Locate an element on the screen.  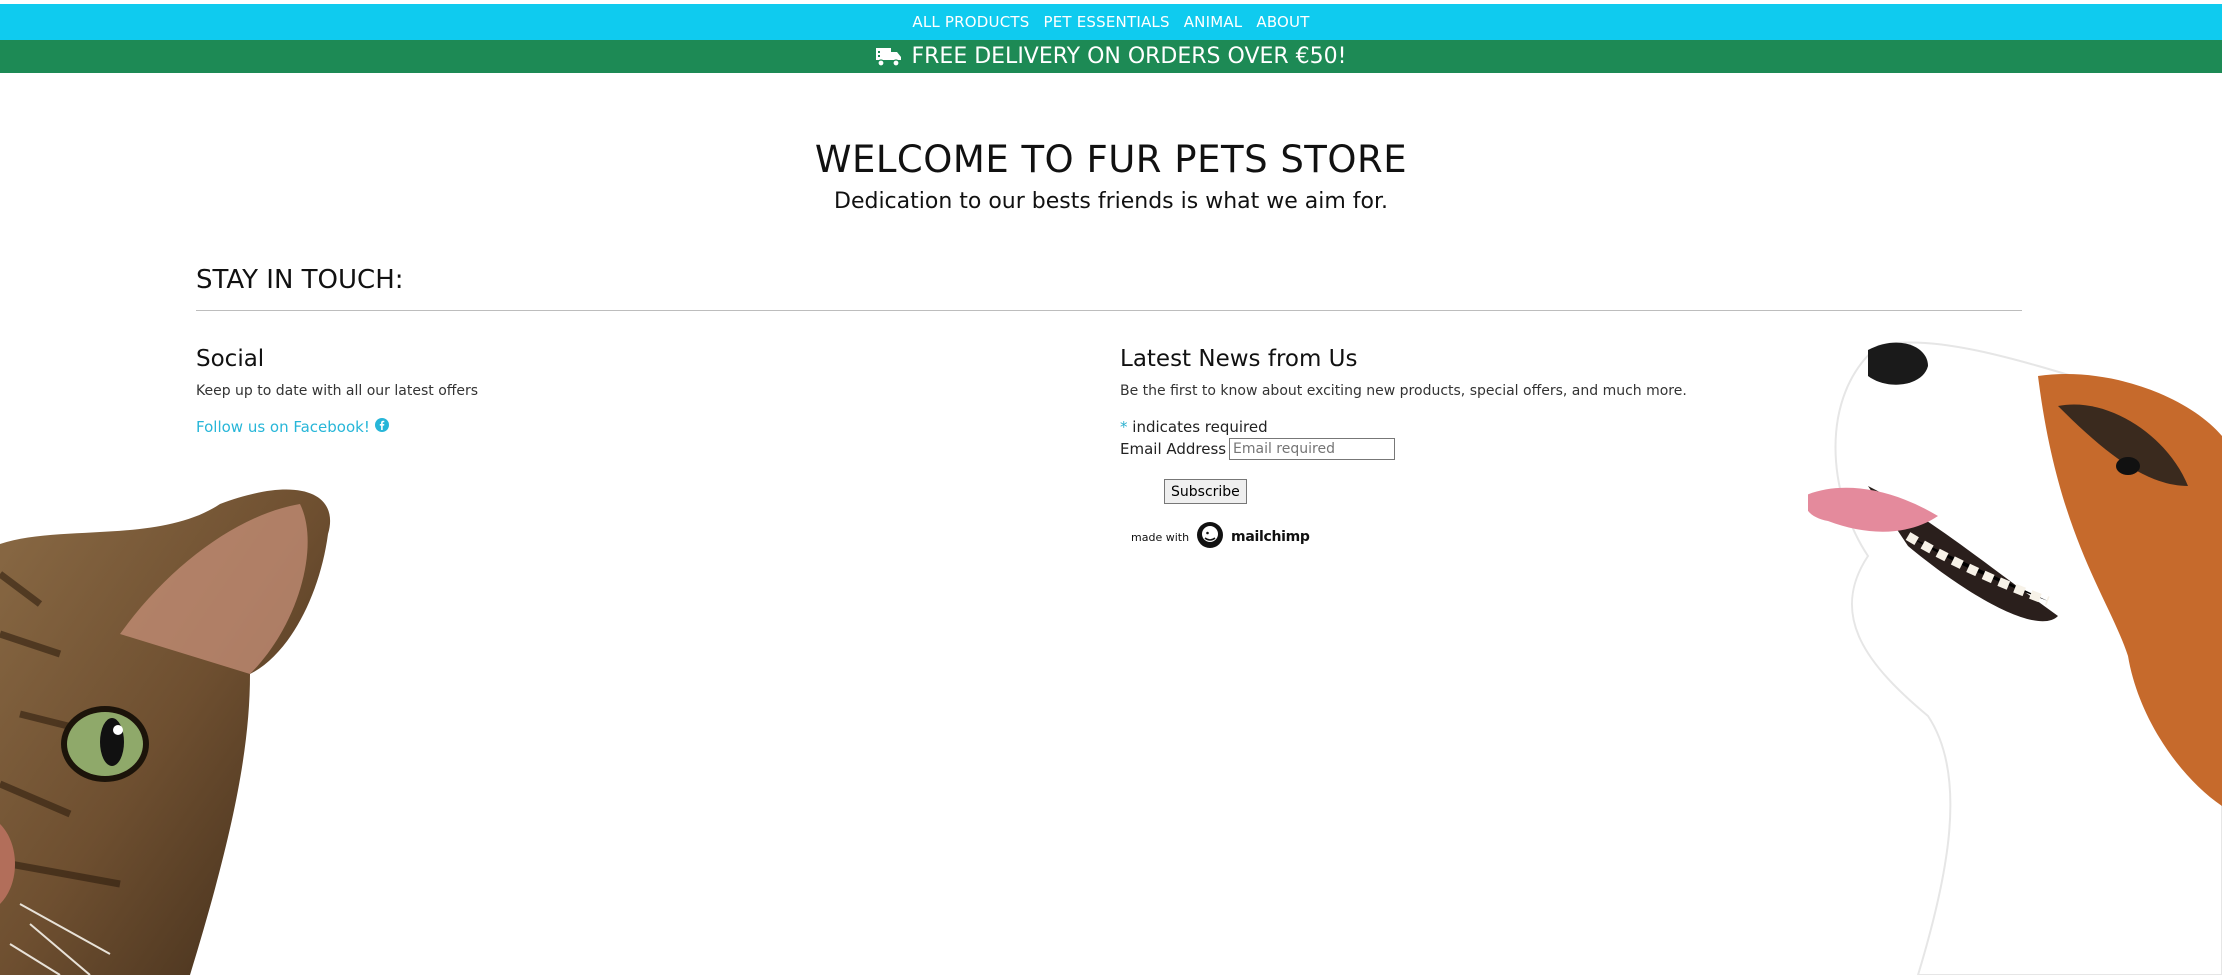
facebook-link: Follow us on Facebook! is located at coordinates (292, 427).